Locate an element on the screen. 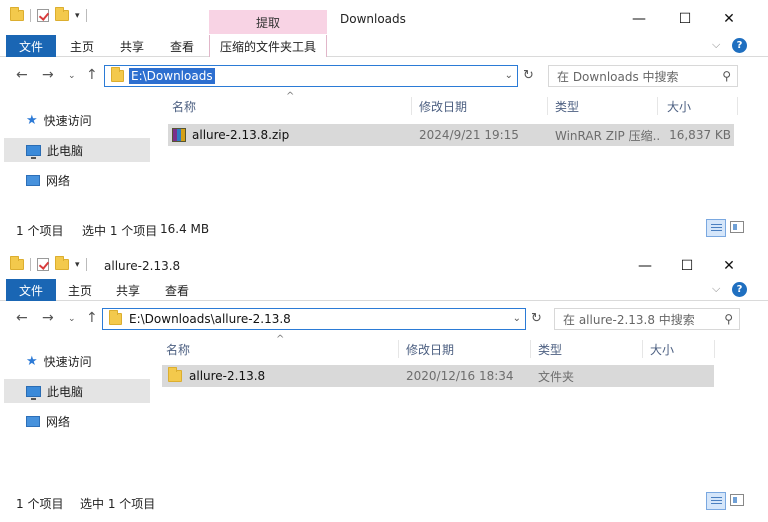 The image size is (768, 522). address-text: E:\Downloads\allure-2.13.8 is located at coordinates (210, 319).